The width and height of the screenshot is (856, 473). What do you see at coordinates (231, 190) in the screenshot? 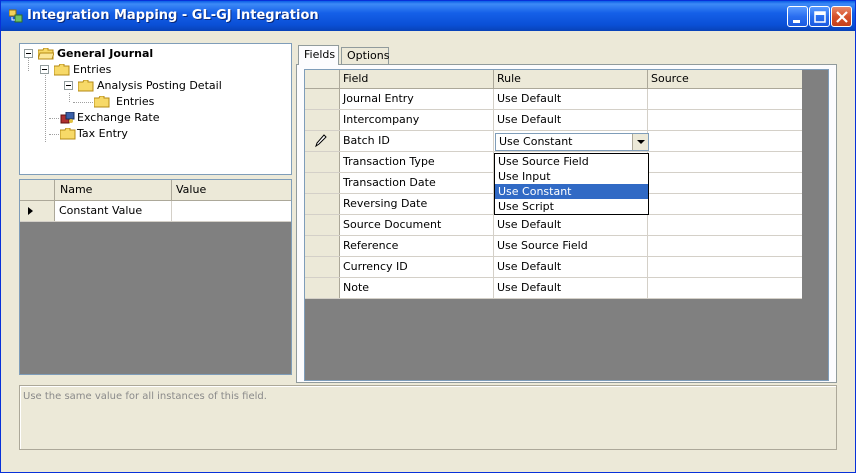
I see `value-column-header: Value` at bounding box center [231, 190].